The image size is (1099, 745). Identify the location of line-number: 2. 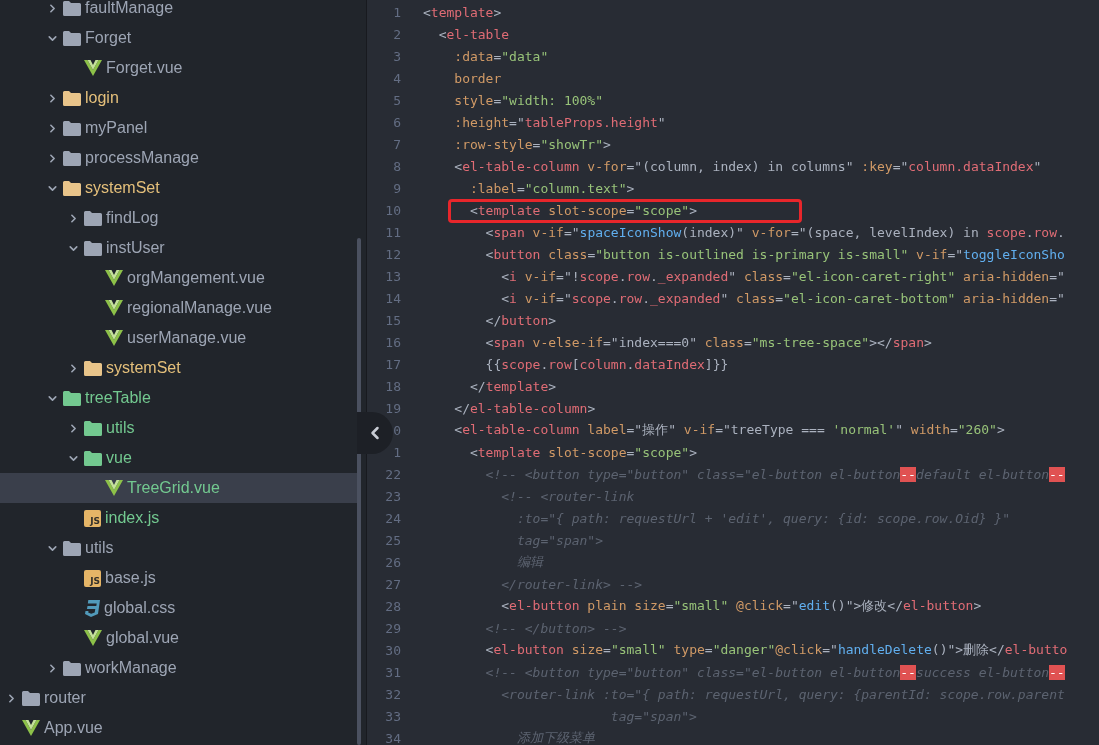
(397, 34).